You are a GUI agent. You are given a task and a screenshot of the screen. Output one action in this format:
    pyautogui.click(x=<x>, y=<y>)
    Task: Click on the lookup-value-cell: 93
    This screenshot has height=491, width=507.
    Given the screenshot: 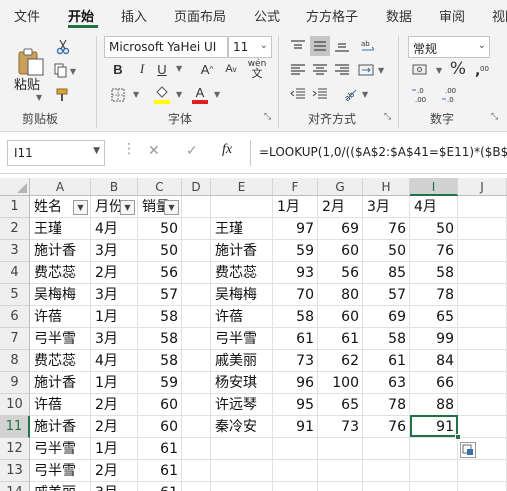 What is the action you would take?
    pyautogui.click(x=295, y=273)
    